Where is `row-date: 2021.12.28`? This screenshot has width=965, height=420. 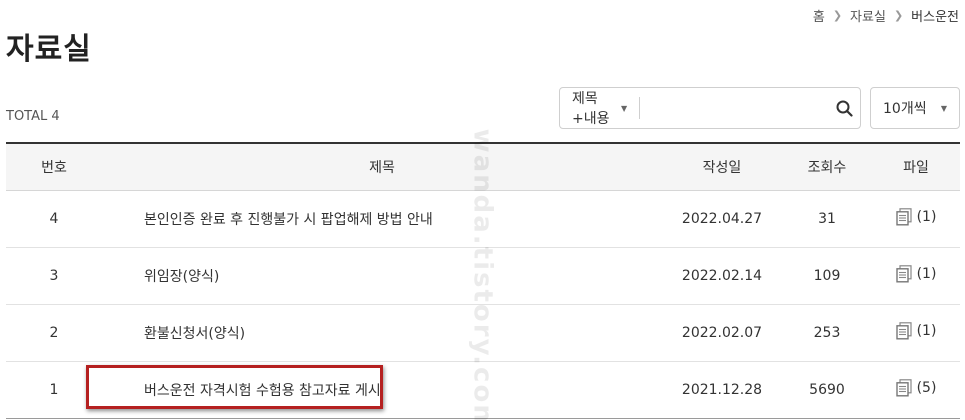
row-date: 2021.12.28 is located at coordinates (722, 389).